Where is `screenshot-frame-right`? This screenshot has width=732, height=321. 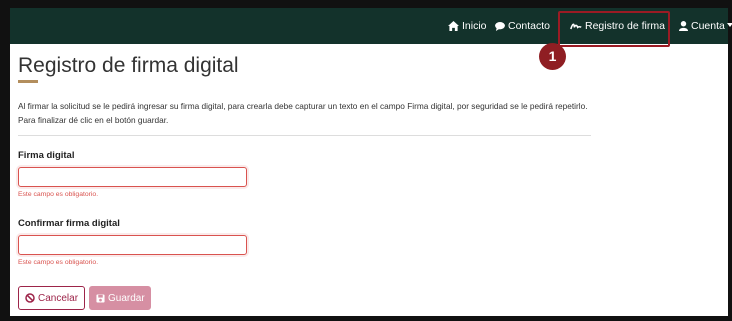
screenshot-frame-right is located at coordinates (730, 160).